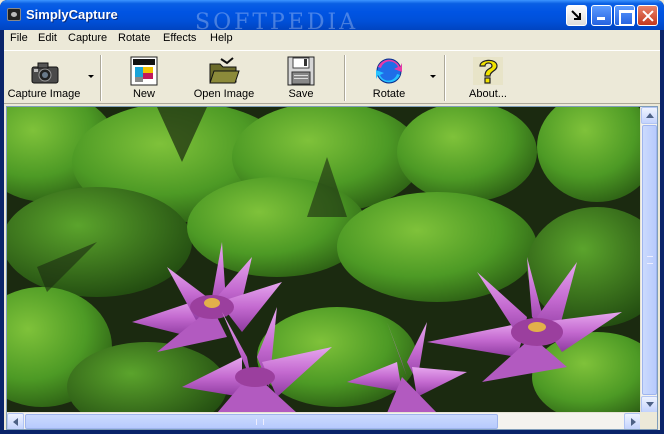 Image resolution: width=664 pixels, height=434 pixels. What do you see at coordinates (648, 420) in the screenshot?
I see `scrollbar-corner` at bounding box center [648, 420].